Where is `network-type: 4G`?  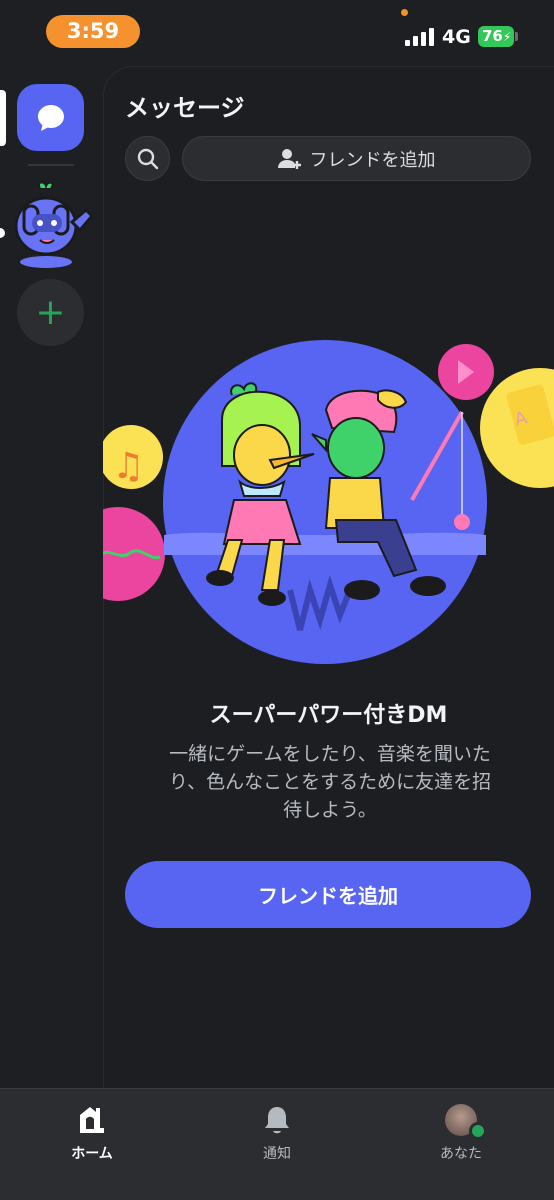 network-type: 4G is located at coordinates (456, 37).